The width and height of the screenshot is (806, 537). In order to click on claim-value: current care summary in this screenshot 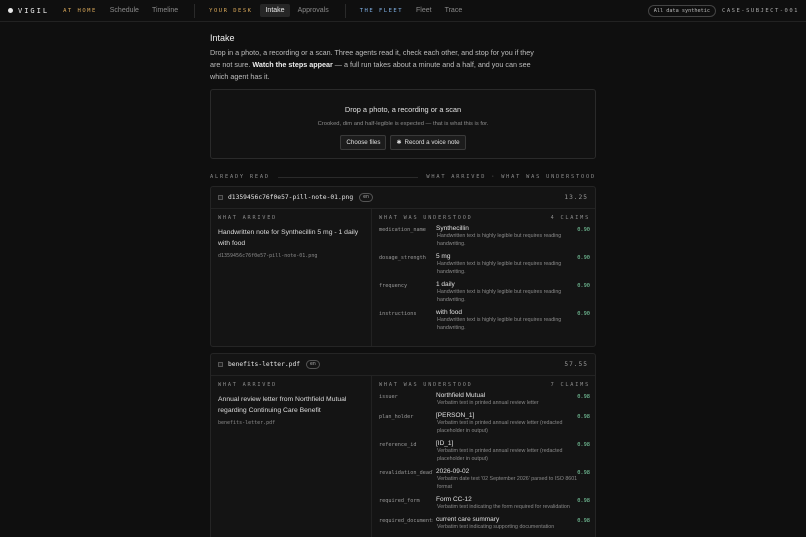, I will do `click(468, 519)`.